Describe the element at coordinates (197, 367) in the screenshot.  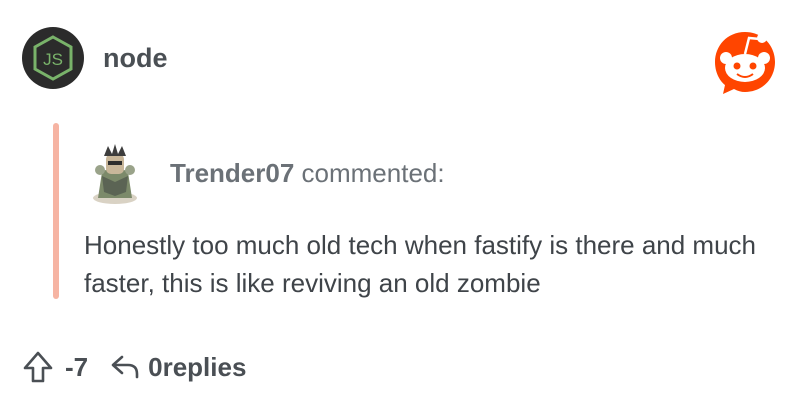
I see `replies-count: 0replies` at that location.